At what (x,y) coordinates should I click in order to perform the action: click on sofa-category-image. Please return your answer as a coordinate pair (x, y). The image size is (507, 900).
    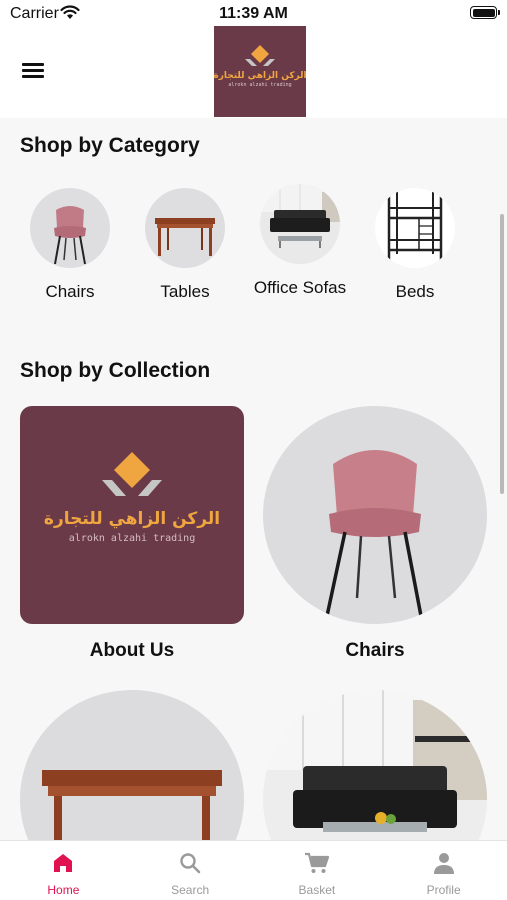
    Looking at the image, I should click on (300, 224).